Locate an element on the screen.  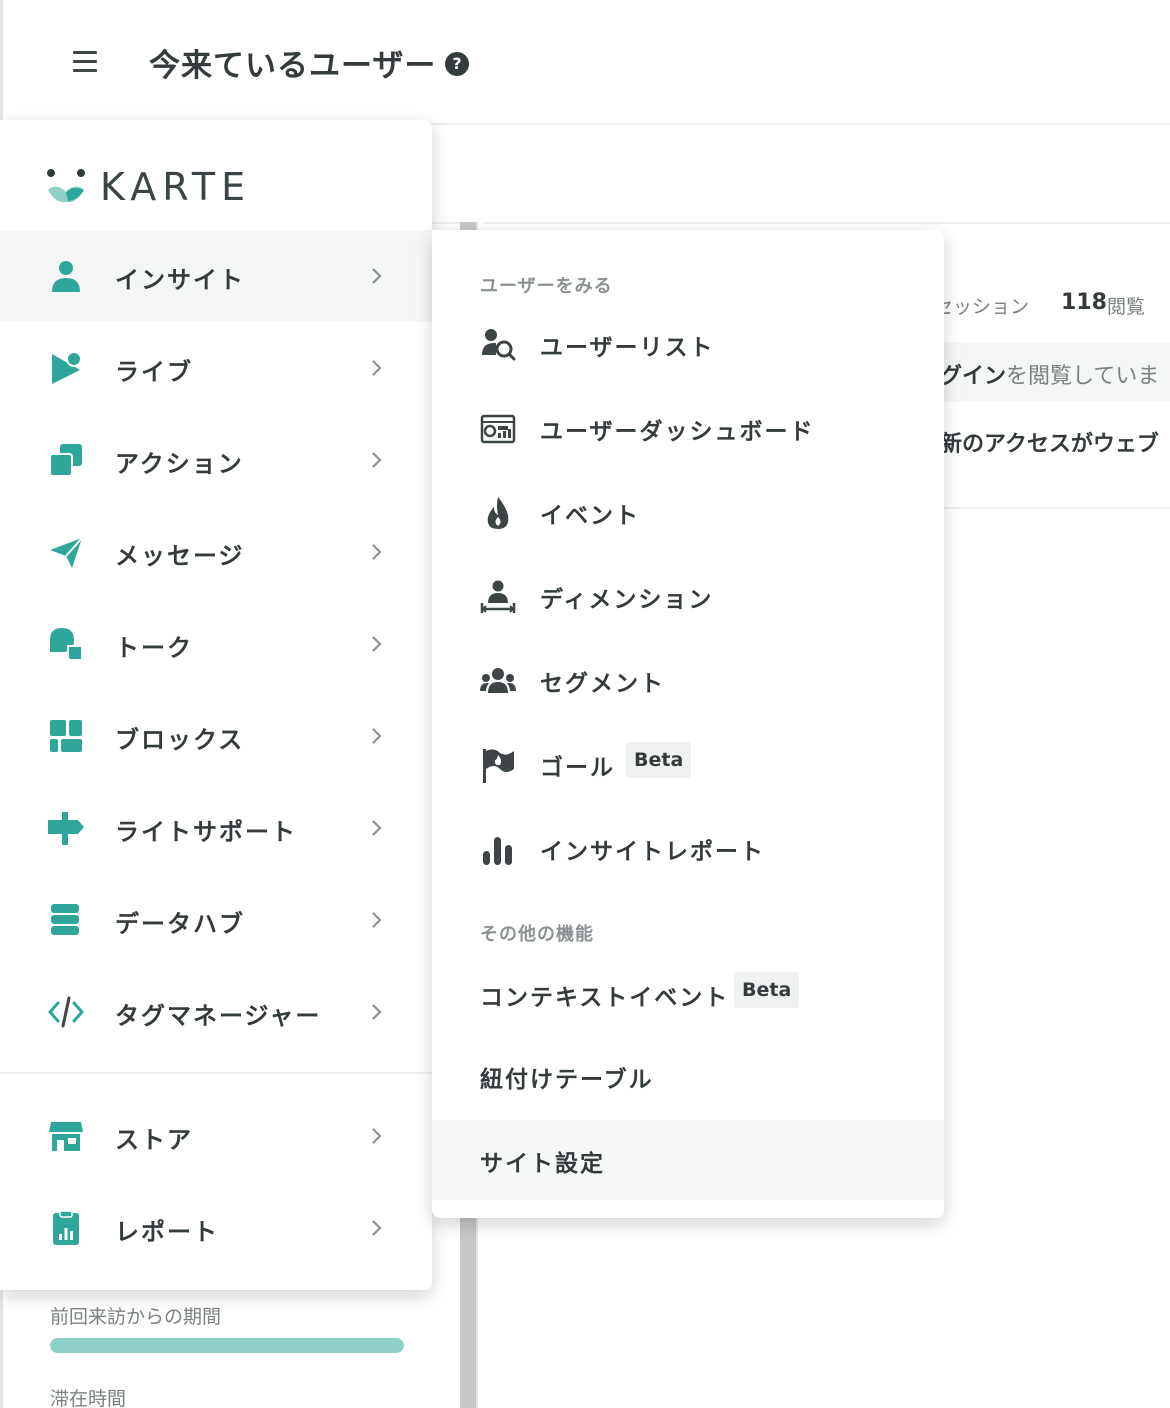
submenu-item-label: ユーザーリスト is located at coordinates (627, 348).